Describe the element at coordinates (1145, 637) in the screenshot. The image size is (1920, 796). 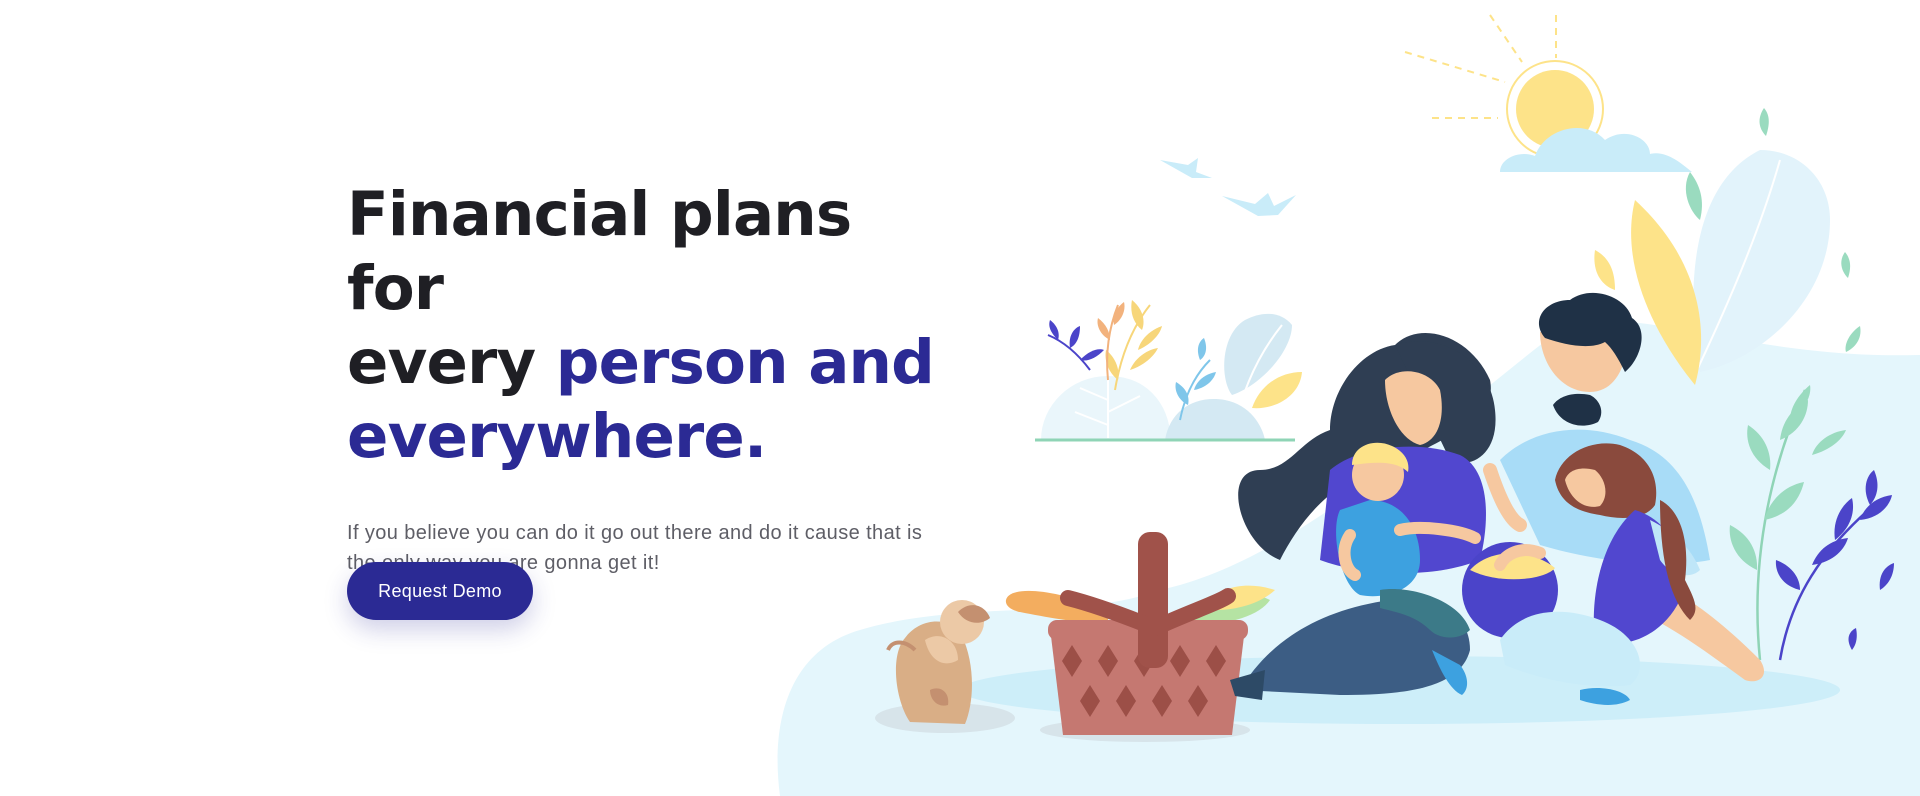
I see `picnic-basket-icon` at that location.